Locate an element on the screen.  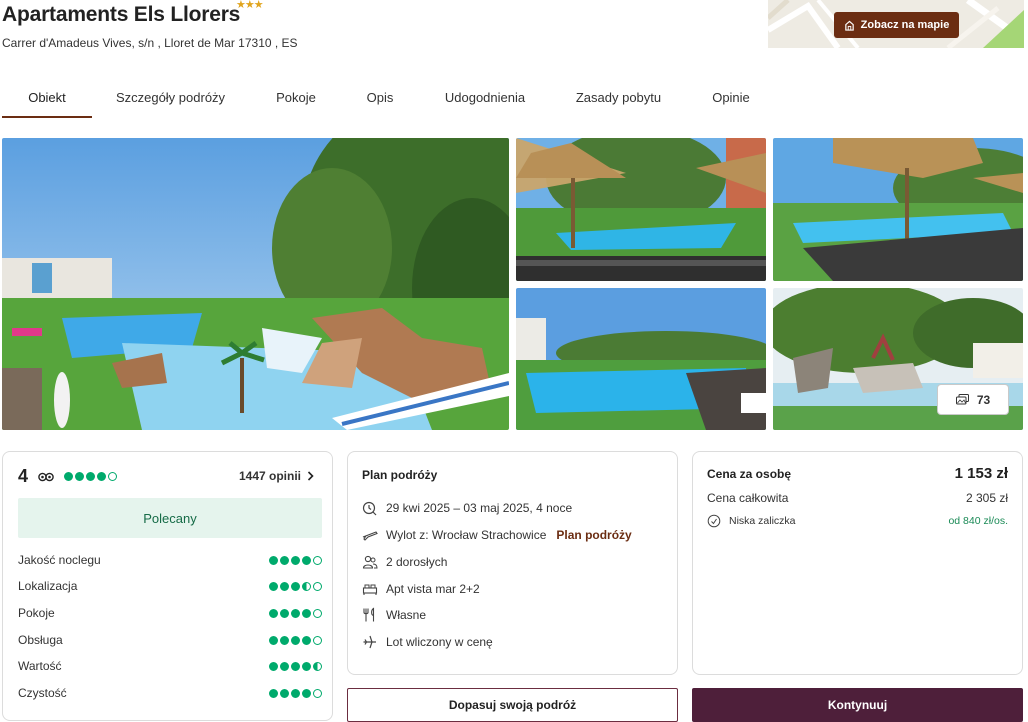
photo-count-button: 73 is located at coordinates (973, 399).